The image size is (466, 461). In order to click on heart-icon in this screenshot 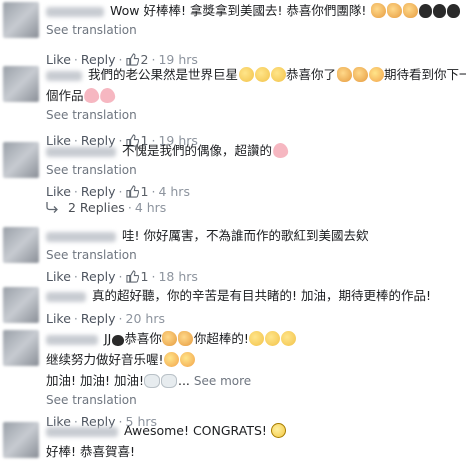, I will do `click(91, 95)`.